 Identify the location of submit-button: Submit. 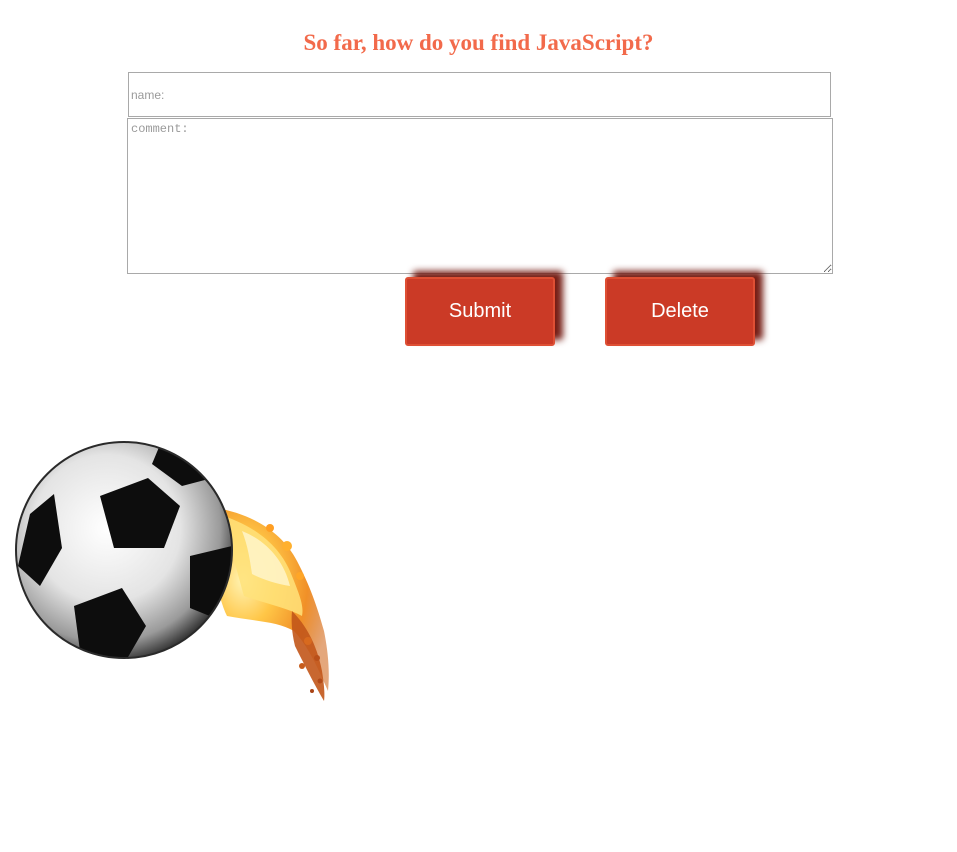
(480, 311).